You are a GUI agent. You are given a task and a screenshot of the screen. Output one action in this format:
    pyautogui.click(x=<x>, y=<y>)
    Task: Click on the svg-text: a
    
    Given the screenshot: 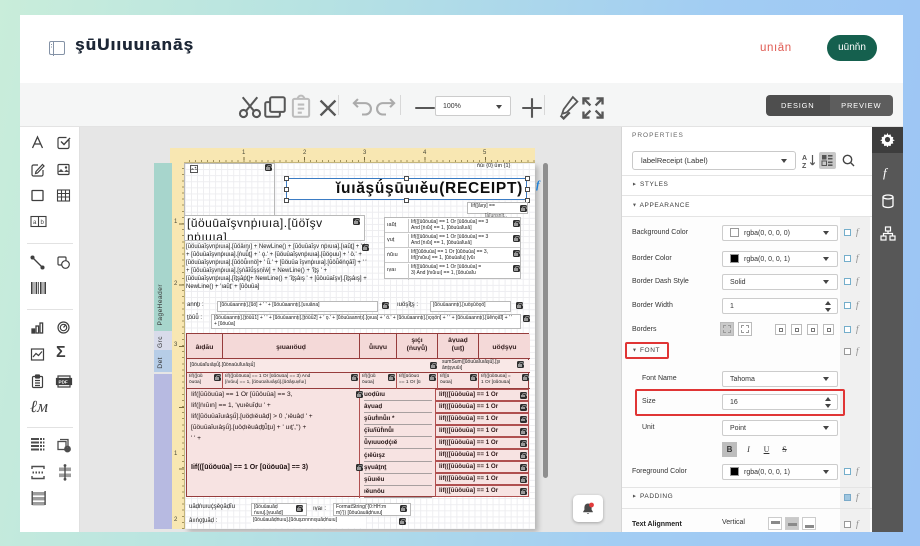 What is the action you would take?
    pyautogui.click(x=35, y=223)
    